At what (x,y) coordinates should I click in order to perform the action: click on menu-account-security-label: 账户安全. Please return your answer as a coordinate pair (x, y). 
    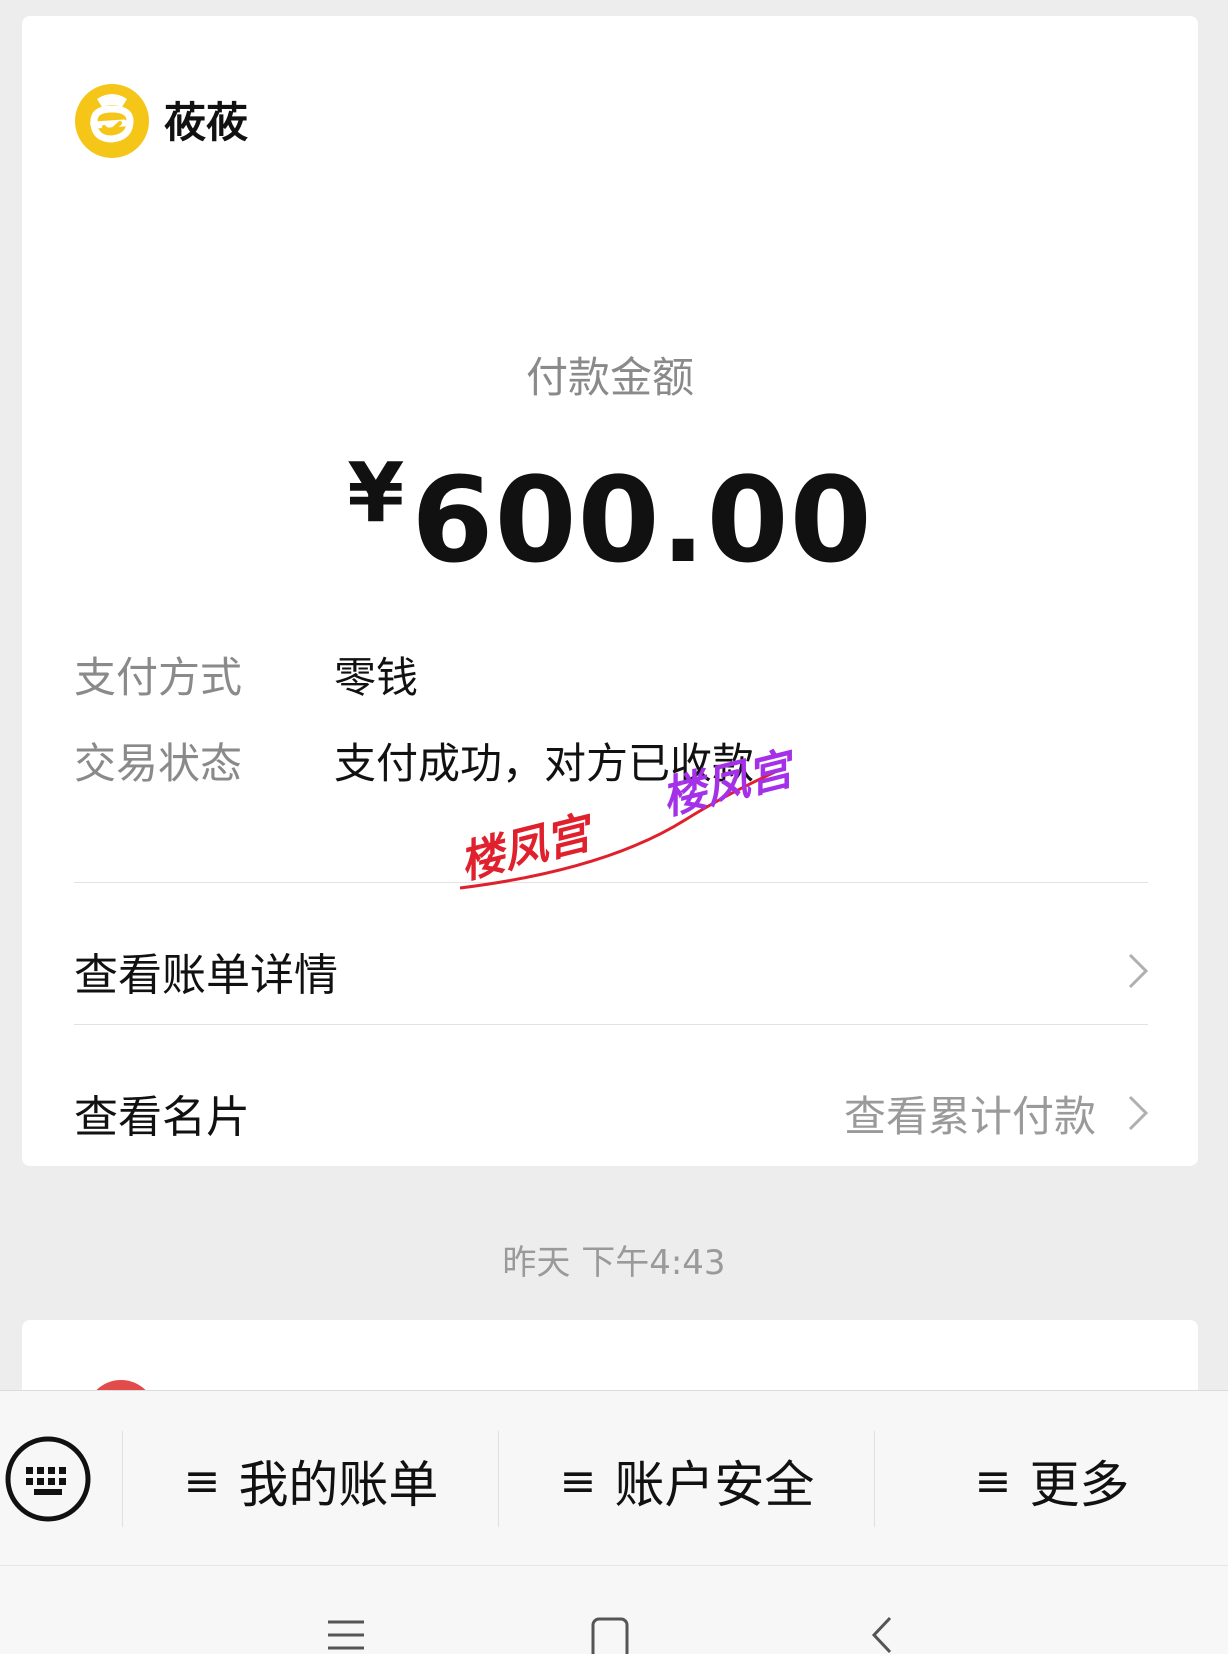
    Looking at the image, I should click on (714, 1485).